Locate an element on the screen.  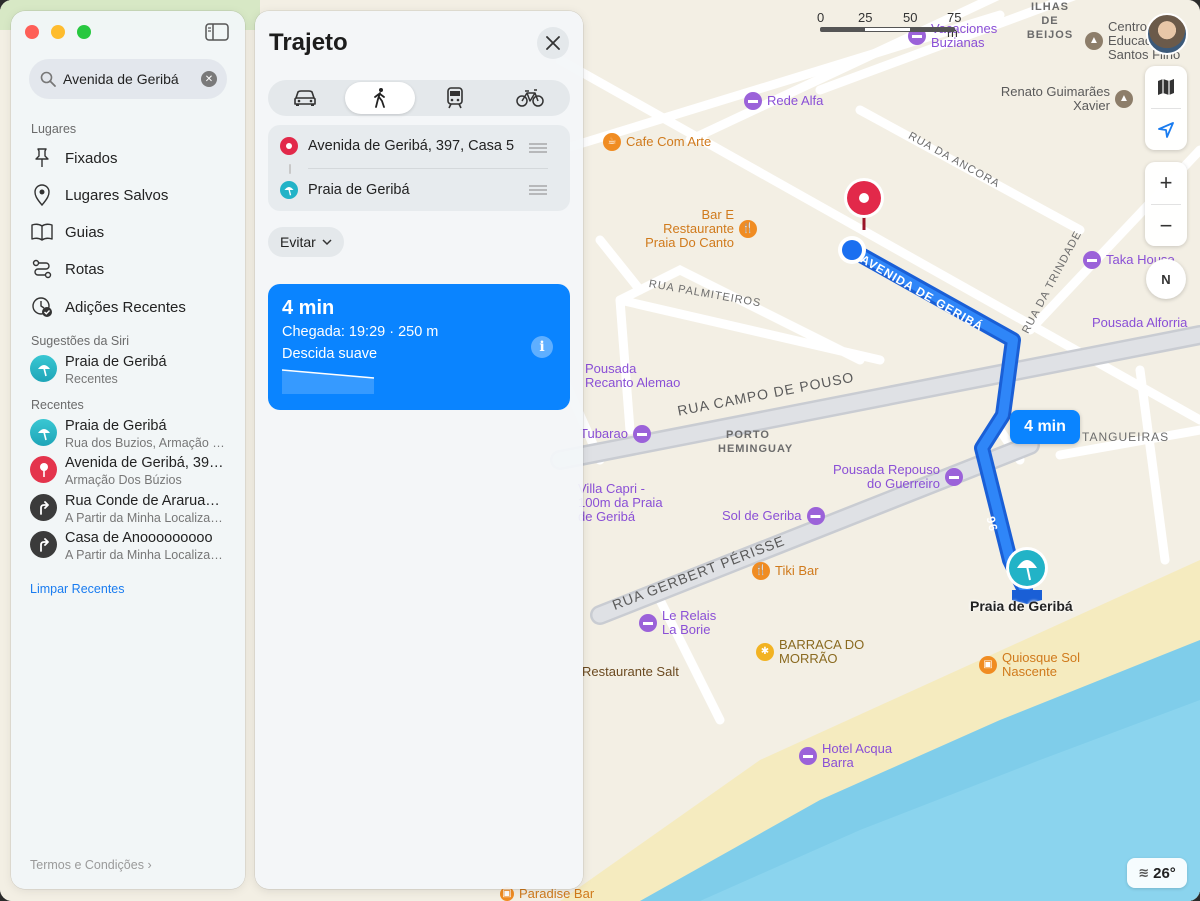
current-location-button is located at coordinates (1166, 129).